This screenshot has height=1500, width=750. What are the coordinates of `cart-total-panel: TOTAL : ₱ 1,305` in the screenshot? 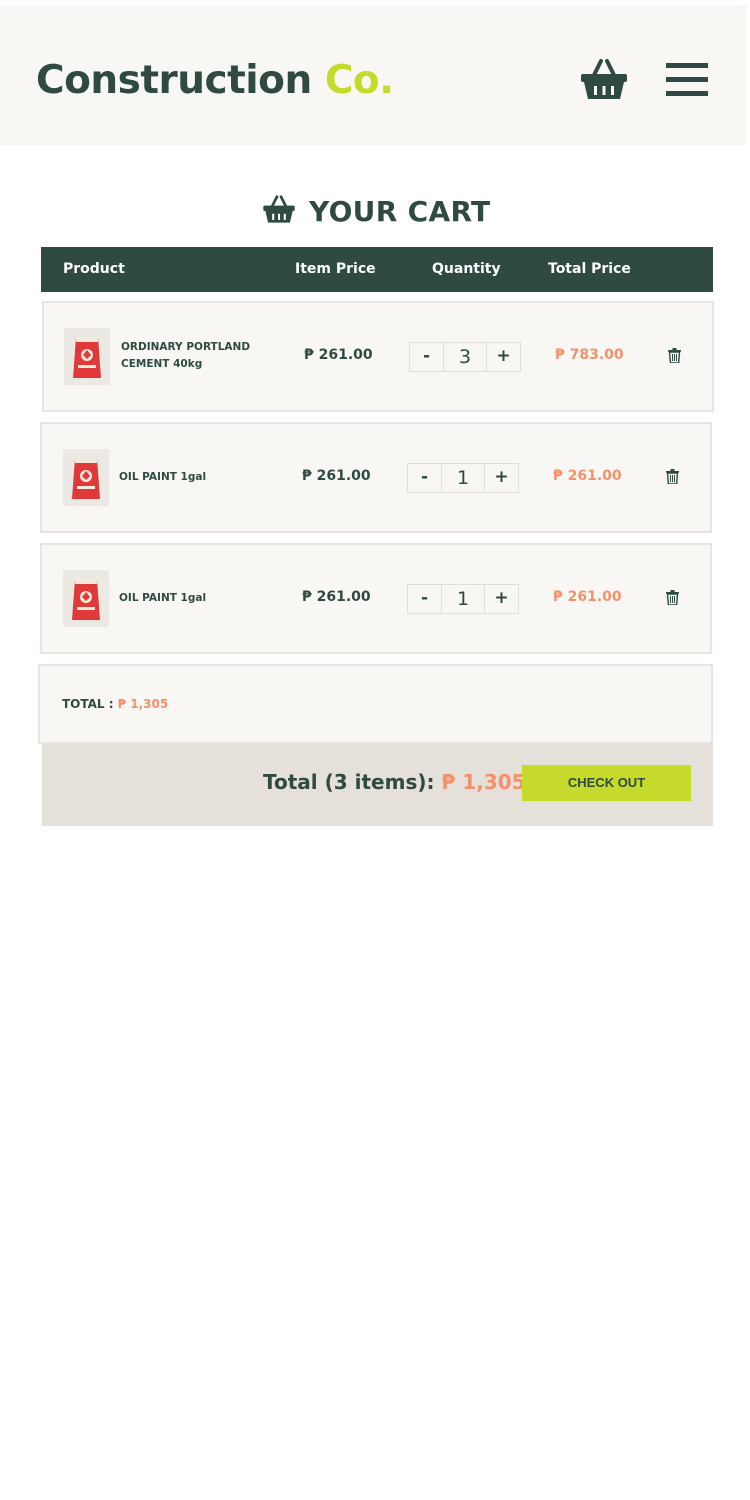 It's located at (375, 704).